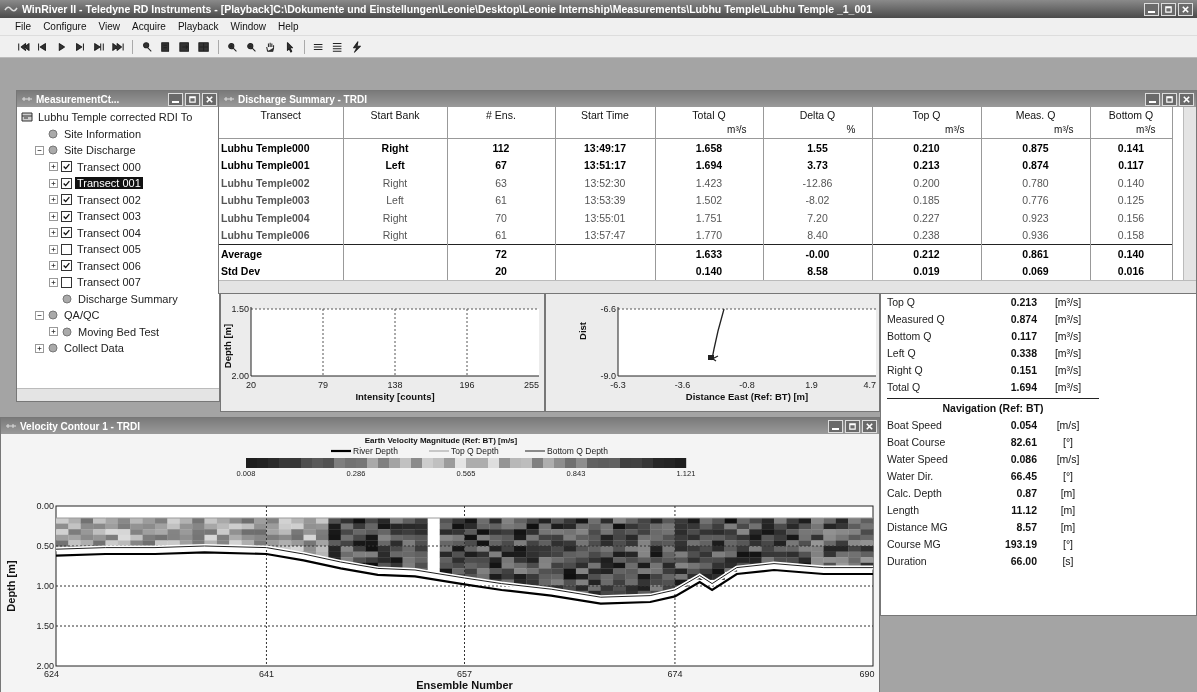  I want to click on field-label: Left Q, so click(902, 353).